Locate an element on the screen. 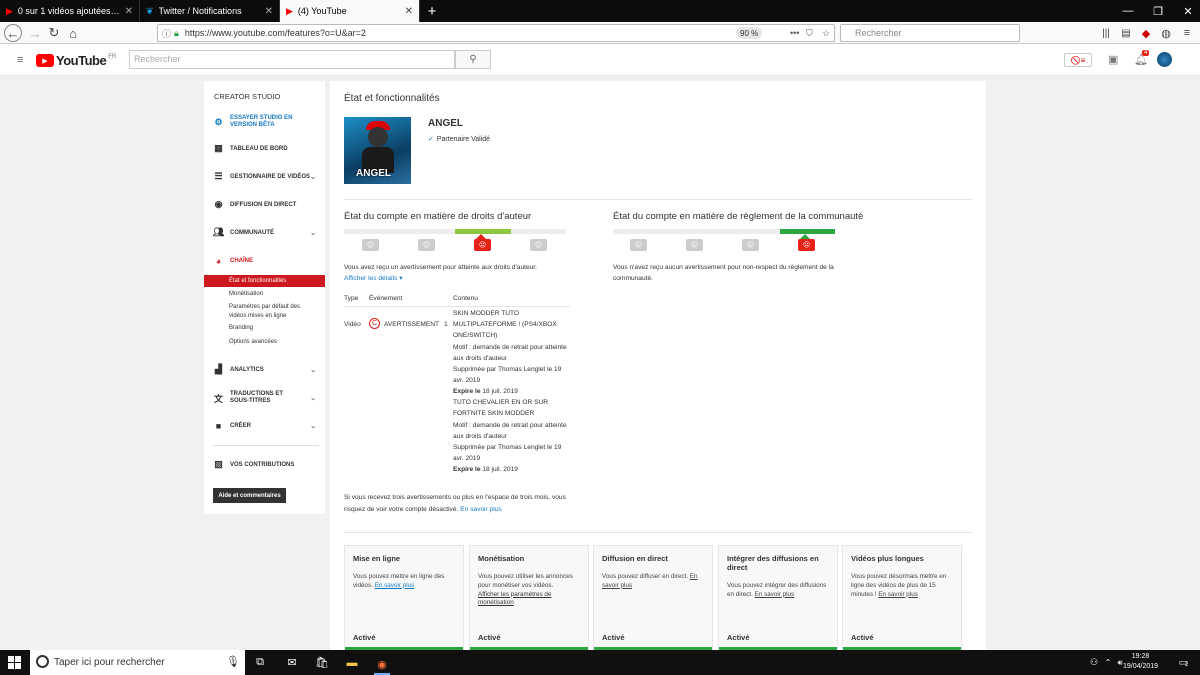 Image resolution: width=1200 pixels, height=675 pixels. partner-status: ✓ Partenaire Validé is located at coordinates (459, 139).